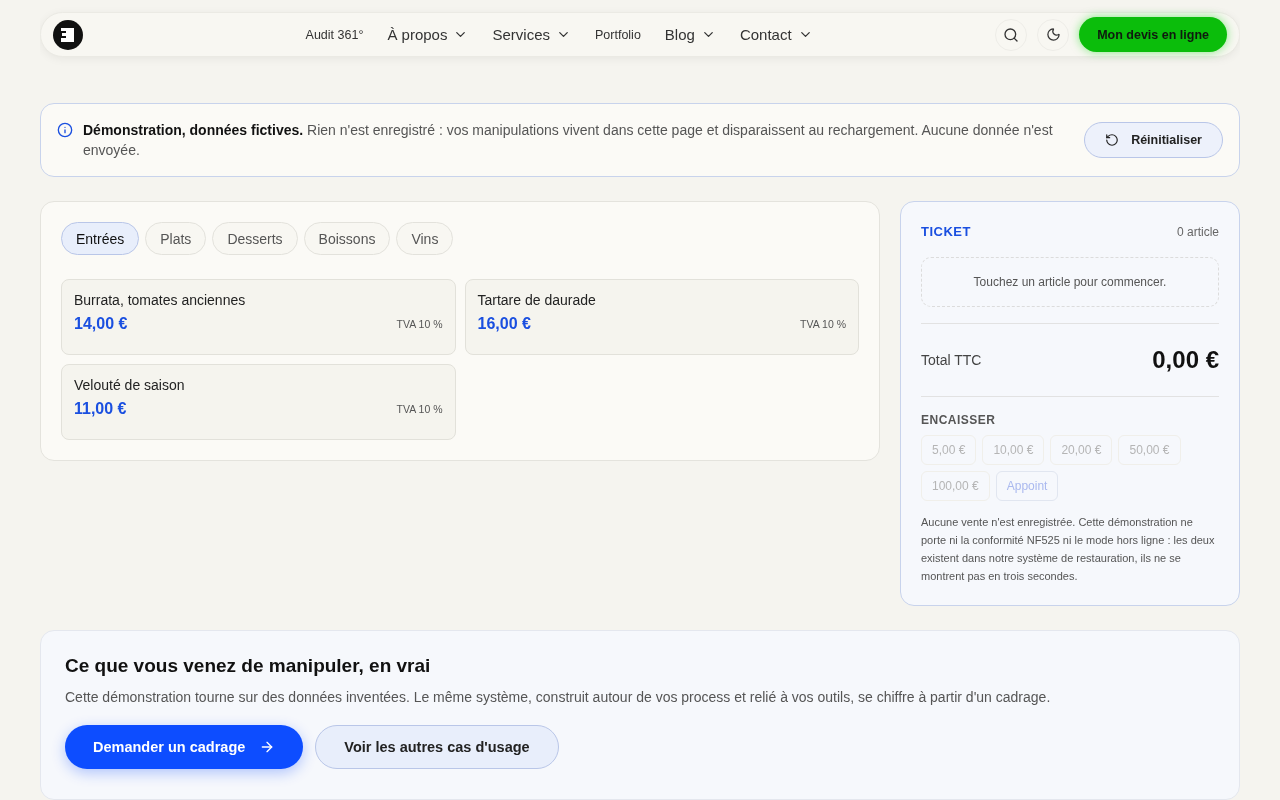 The height and width of the screenshot is (800, 1280). Describe the element at coordinates (1011, 34) in the screenshot. I see `search-icon` at that location.